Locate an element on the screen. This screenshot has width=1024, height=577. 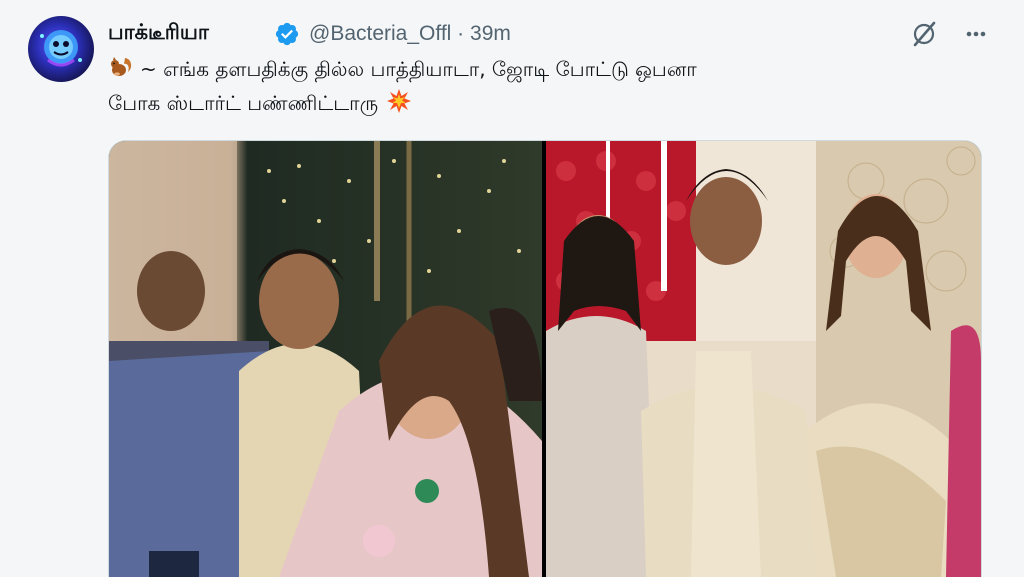
collision-emoji-icon is located at coordinates (399, 101).